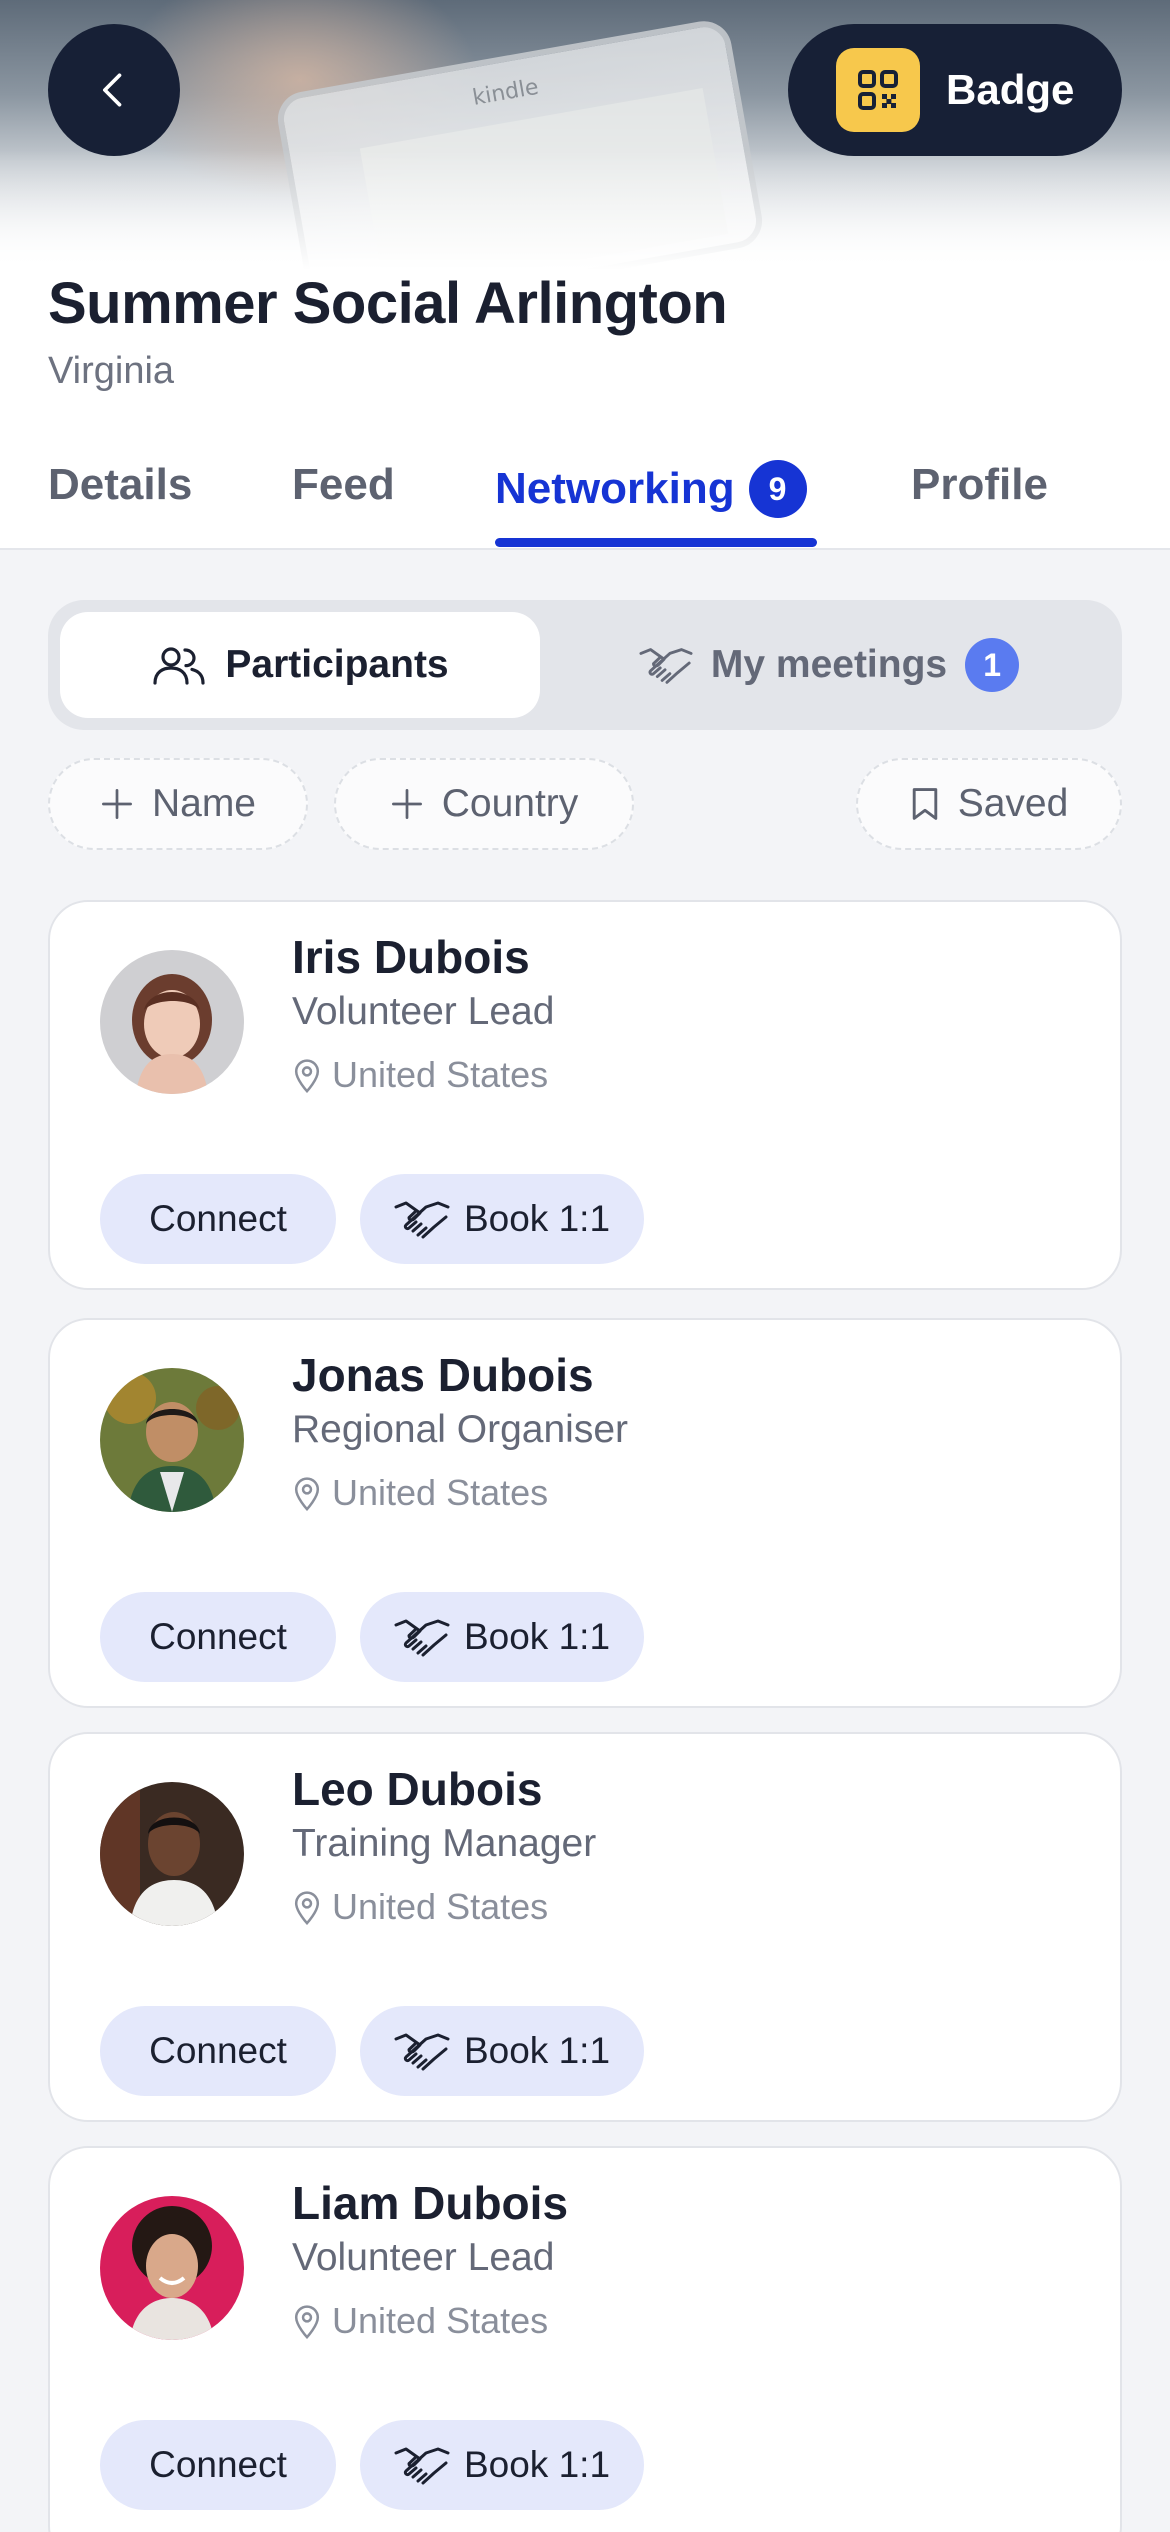 The width and height of the screenshot is (1170, 2532). I want to click on tab-profile: Profile, so click(979, 485).